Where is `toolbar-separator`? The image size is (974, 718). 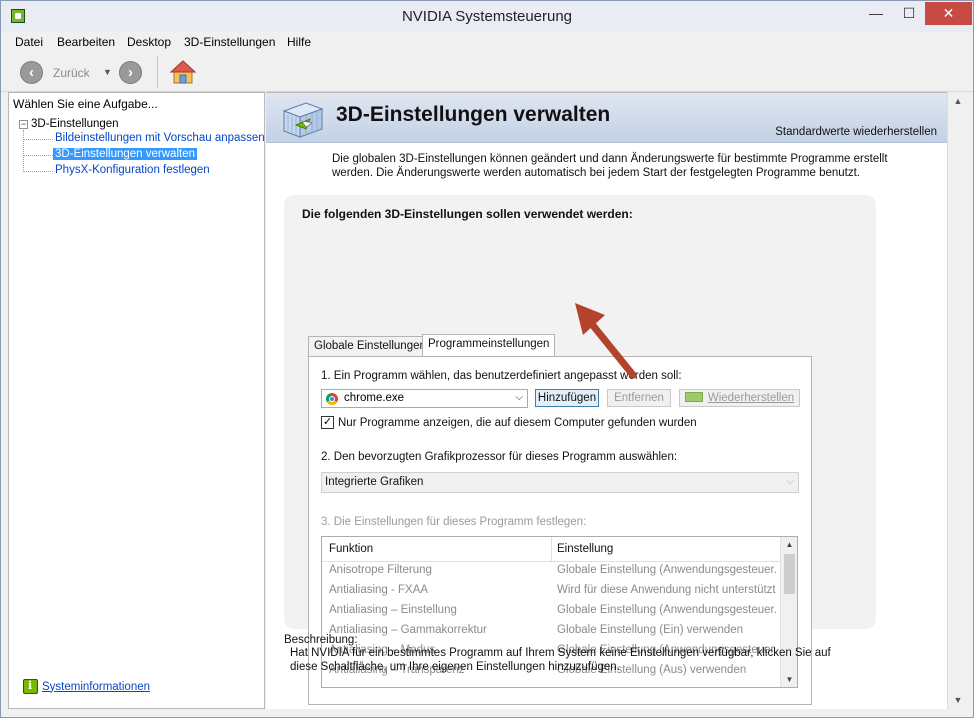
toolbar-separator is located at coordinates (157, 72).